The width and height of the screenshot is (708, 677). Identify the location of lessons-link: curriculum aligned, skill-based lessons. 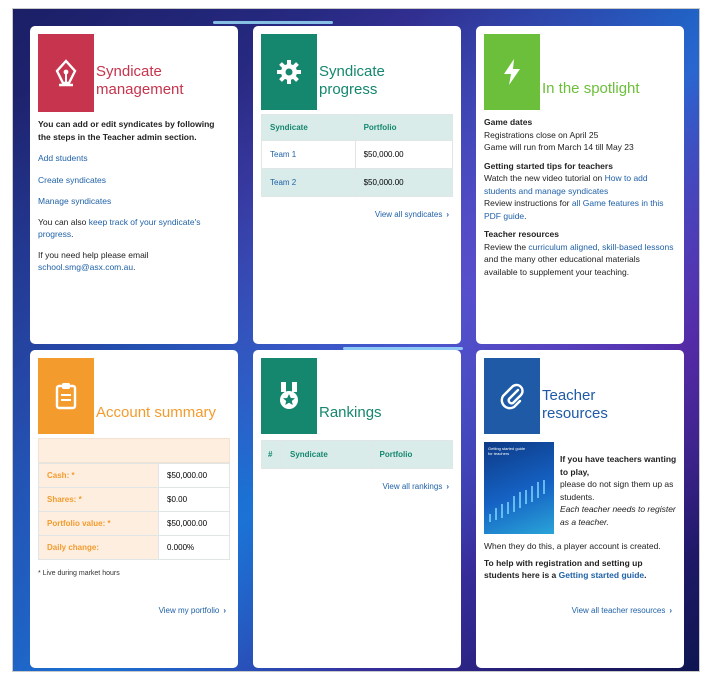
(600, 247).